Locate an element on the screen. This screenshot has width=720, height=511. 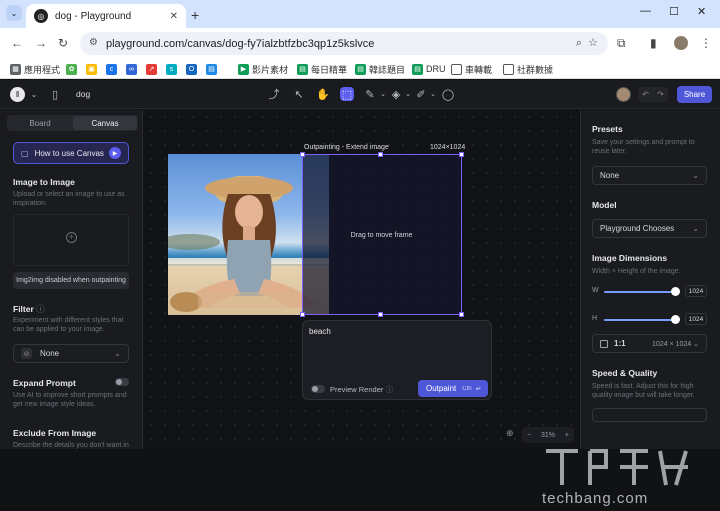
tab-search-icon: ⌄ is located at coordinates (14, 13).